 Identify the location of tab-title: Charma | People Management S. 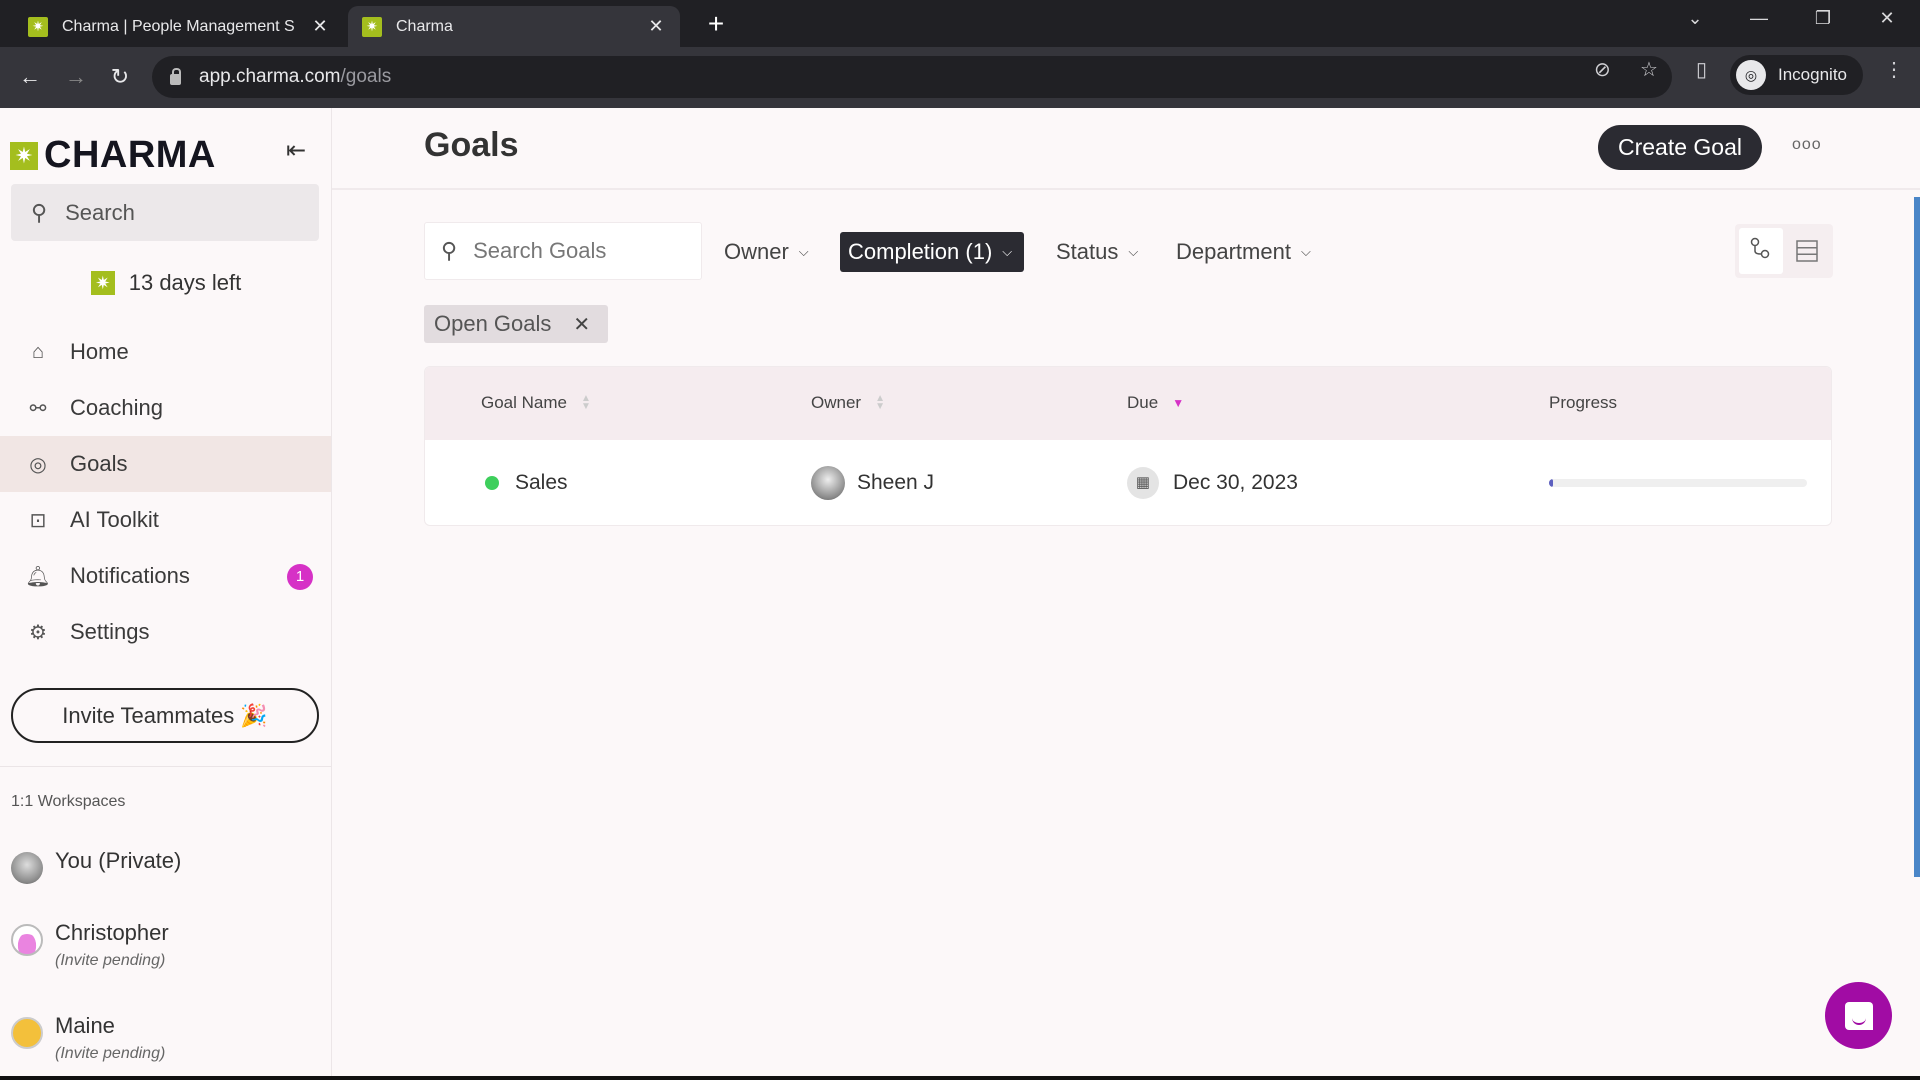
(178, 26).